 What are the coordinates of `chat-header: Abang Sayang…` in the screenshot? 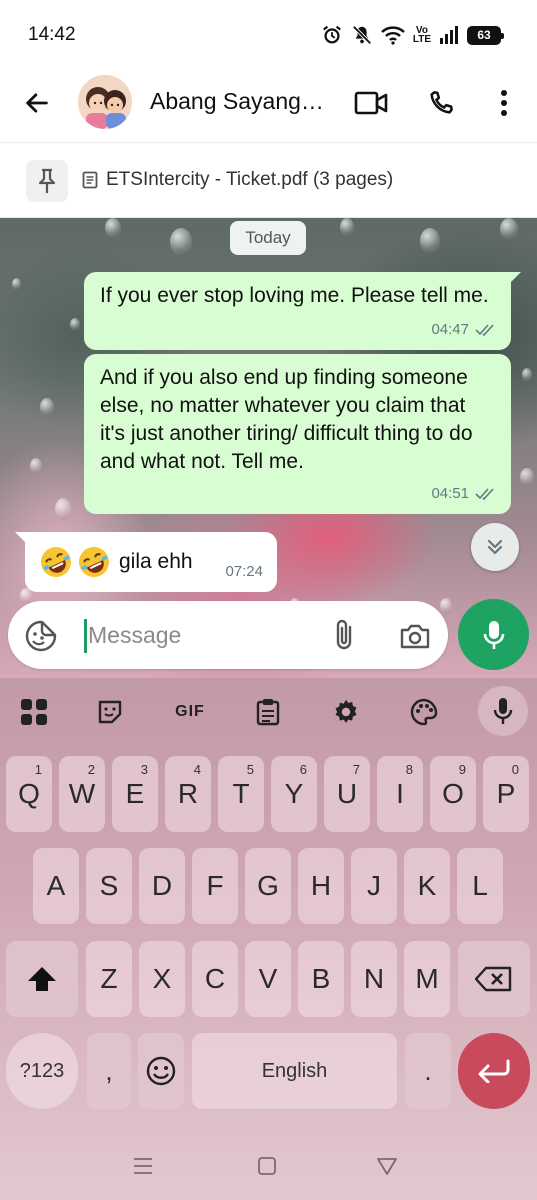 It's located at (268, 104).